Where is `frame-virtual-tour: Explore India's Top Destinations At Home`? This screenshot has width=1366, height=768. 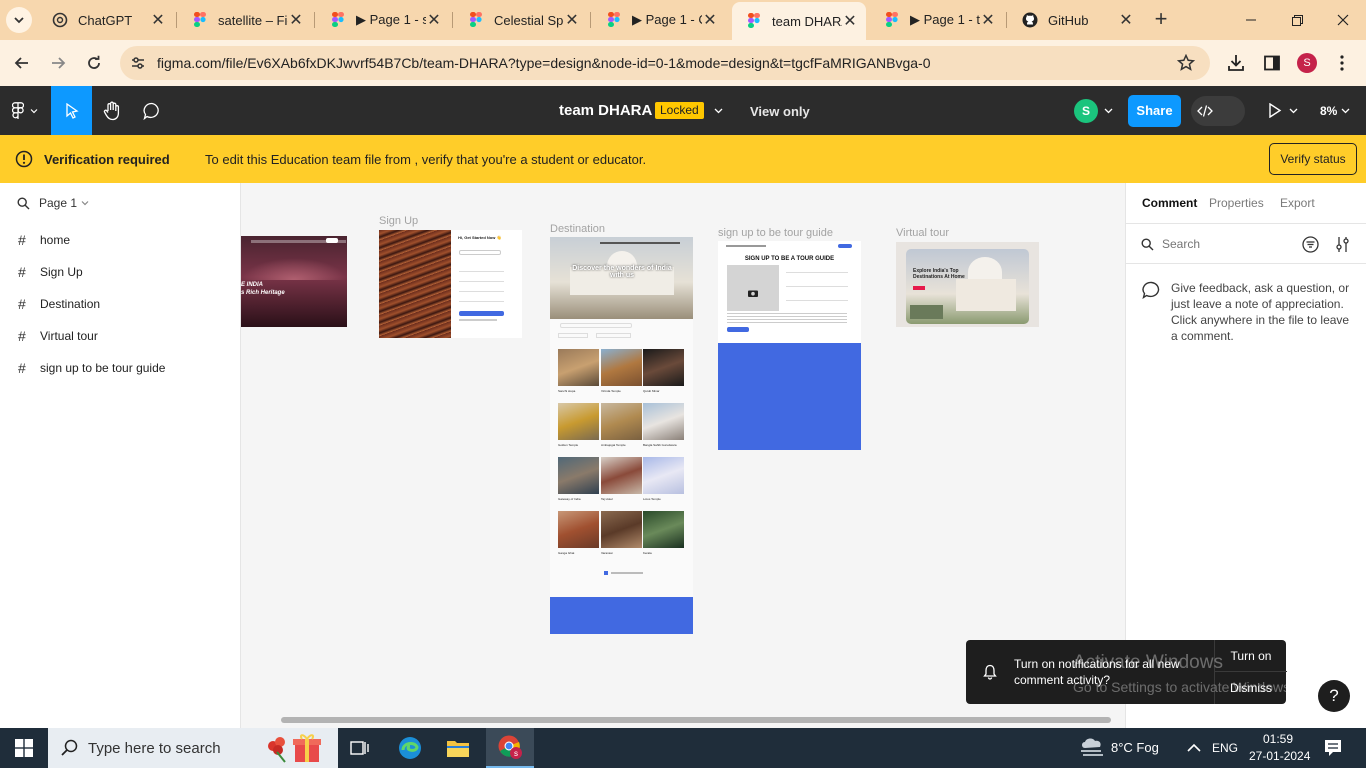 frame-virtual-tour: Explore India's Top Destinations At Home is located at coordinates (967, 284).